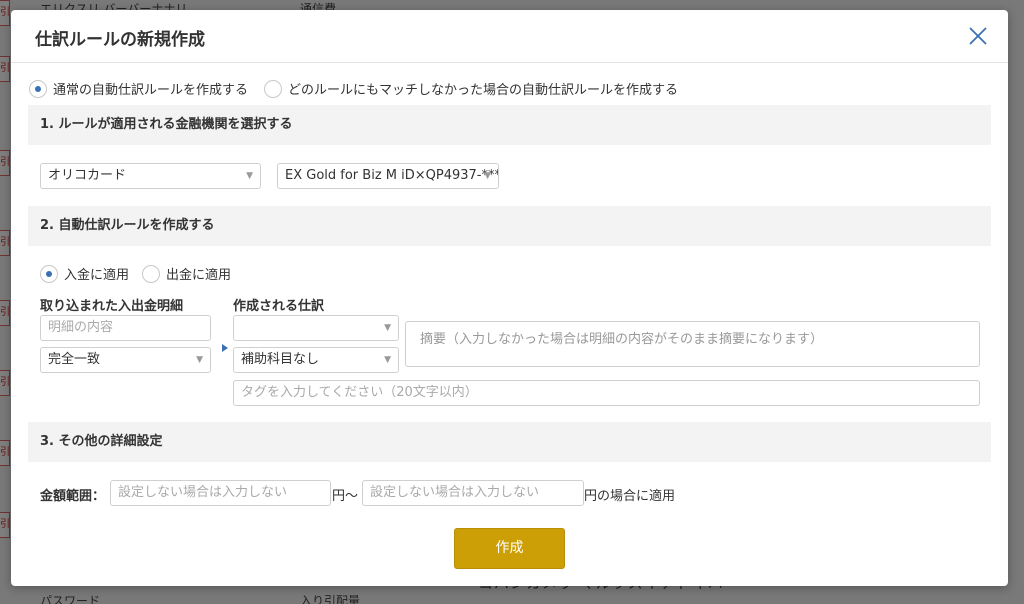 The width and height of the screenshot is (1024, 604). I want to click on detail-content-input: 明細の内容, so click(125, 328).